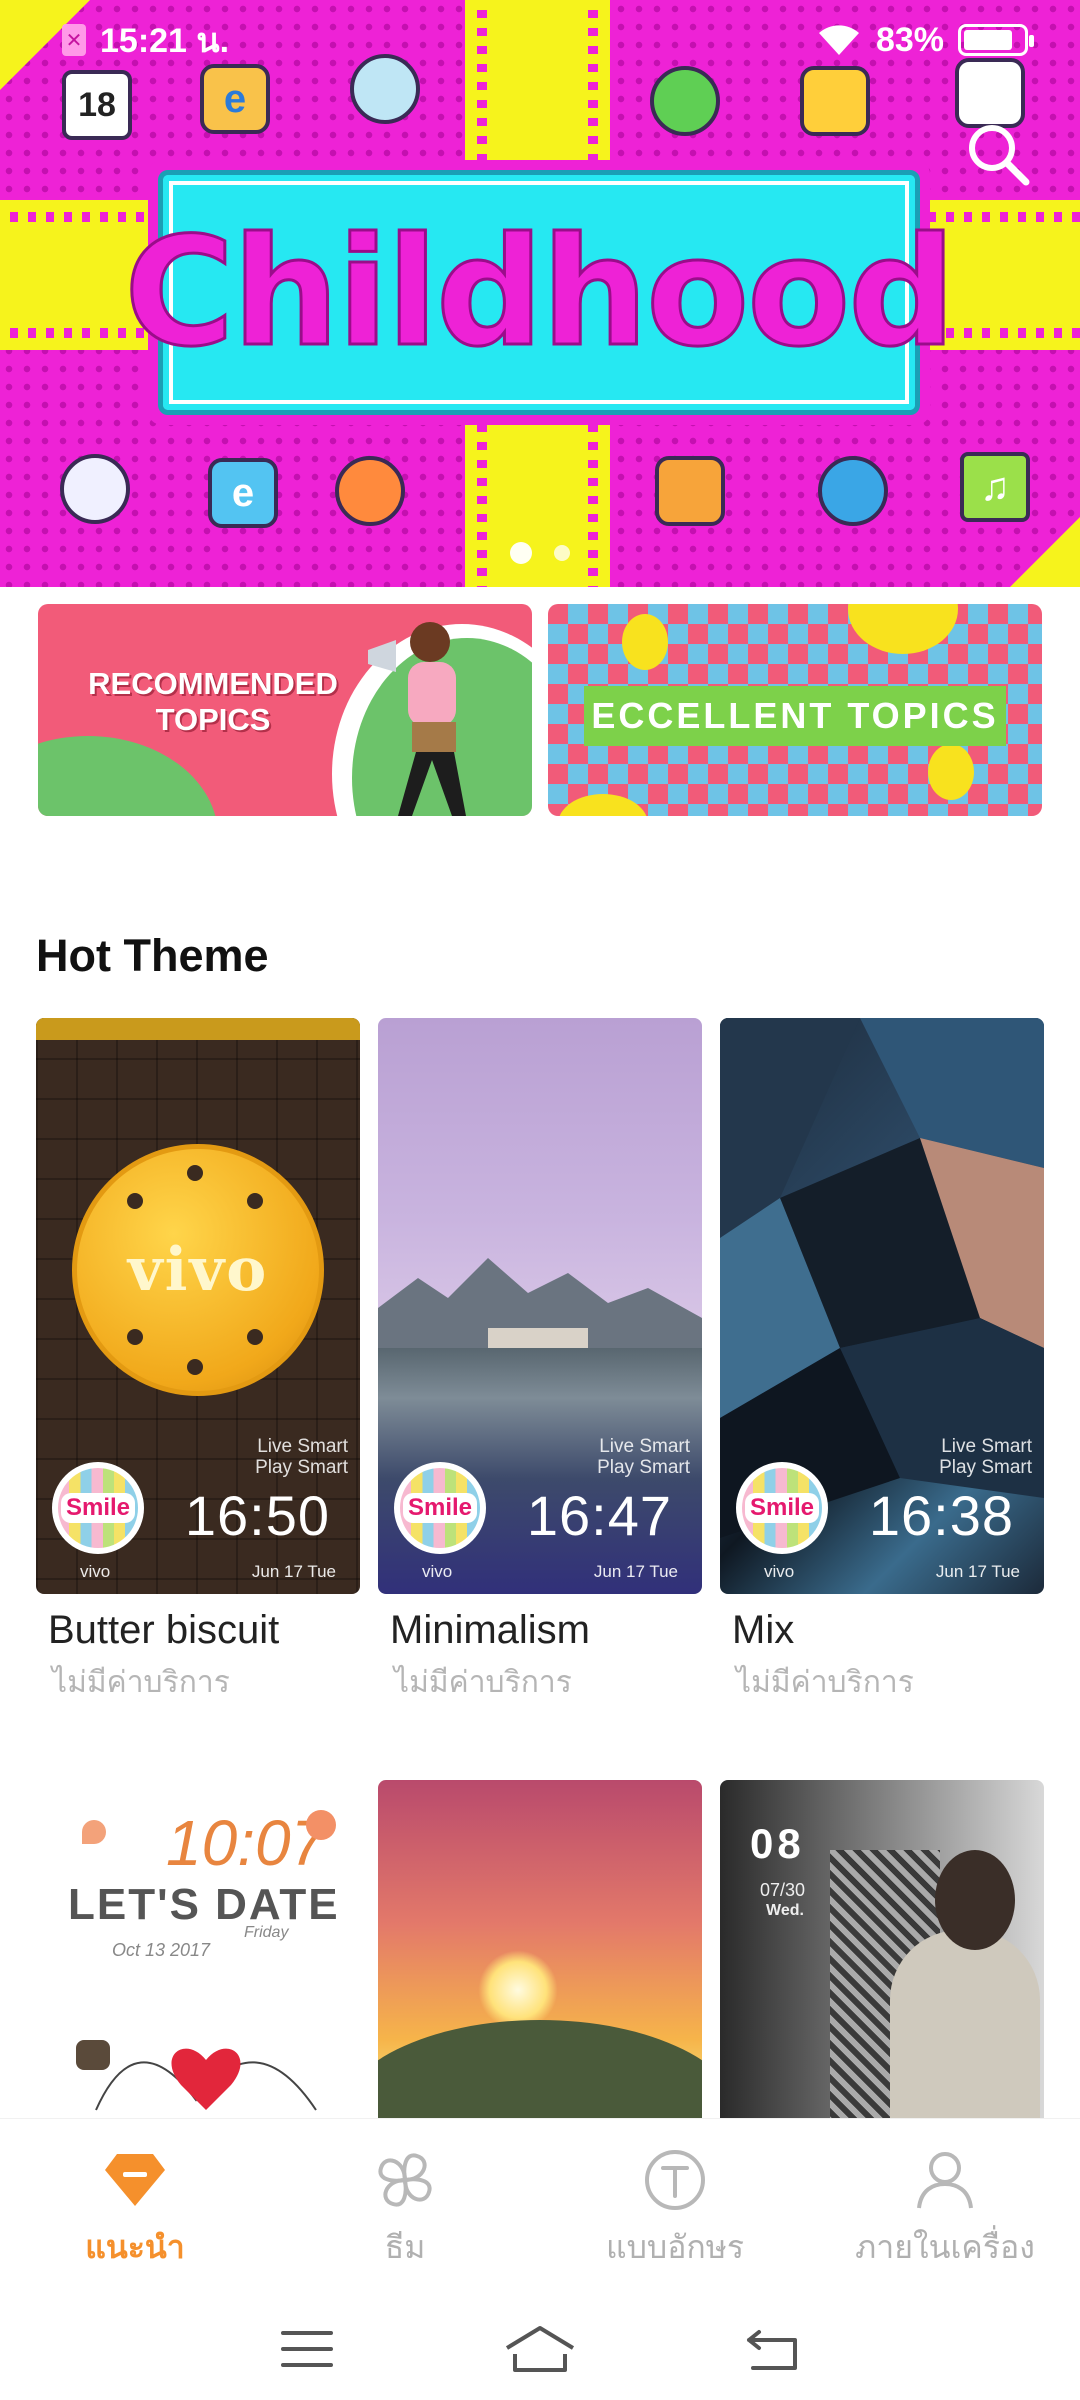  I want to click on tab-label: ภายในเครื่อง, so click(945, 2246).